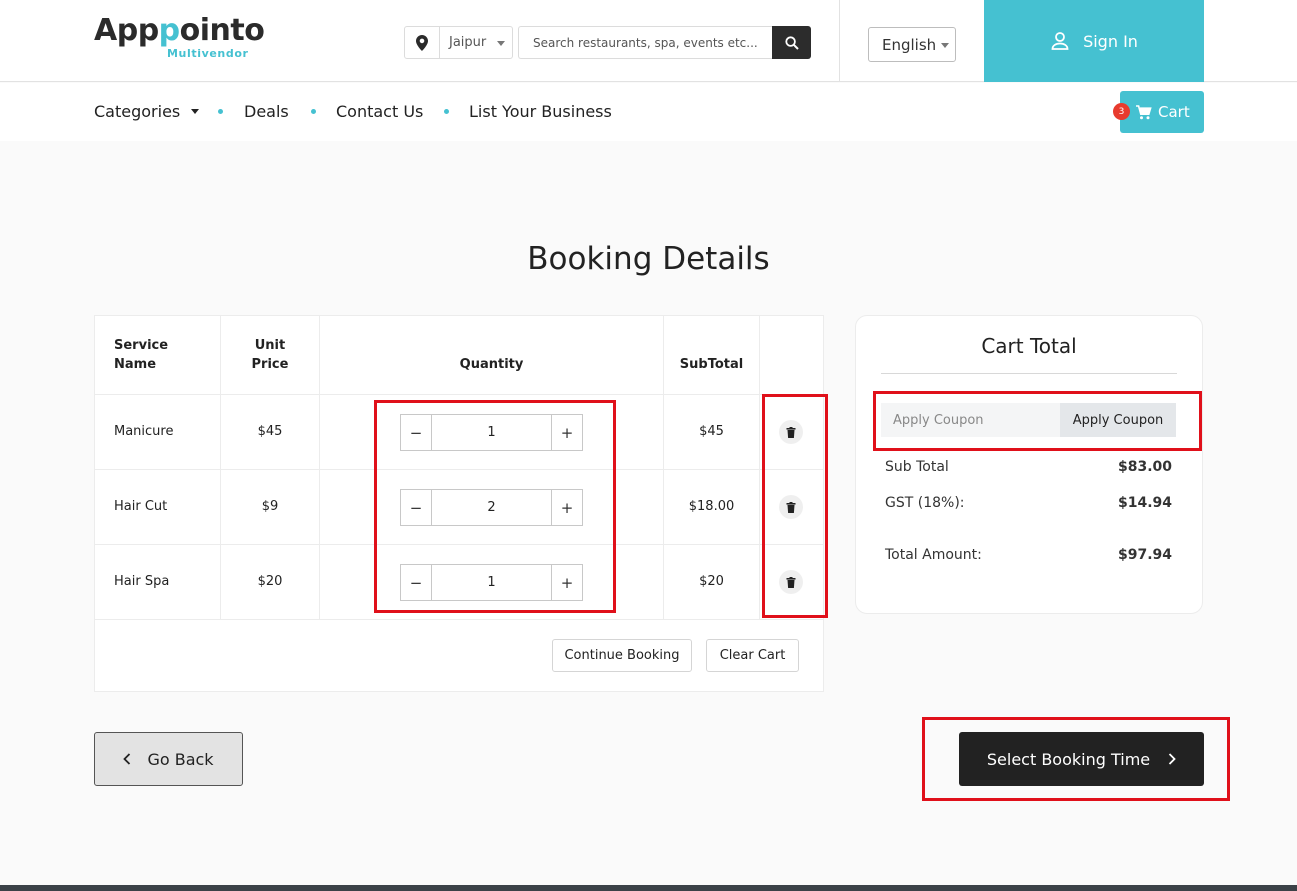 This screenshot has width=1297, height=891. What do you see at coordinates (468, 42) in the screenshot?
I see `location-value: Jaipur` at bounding box center [468, 42].